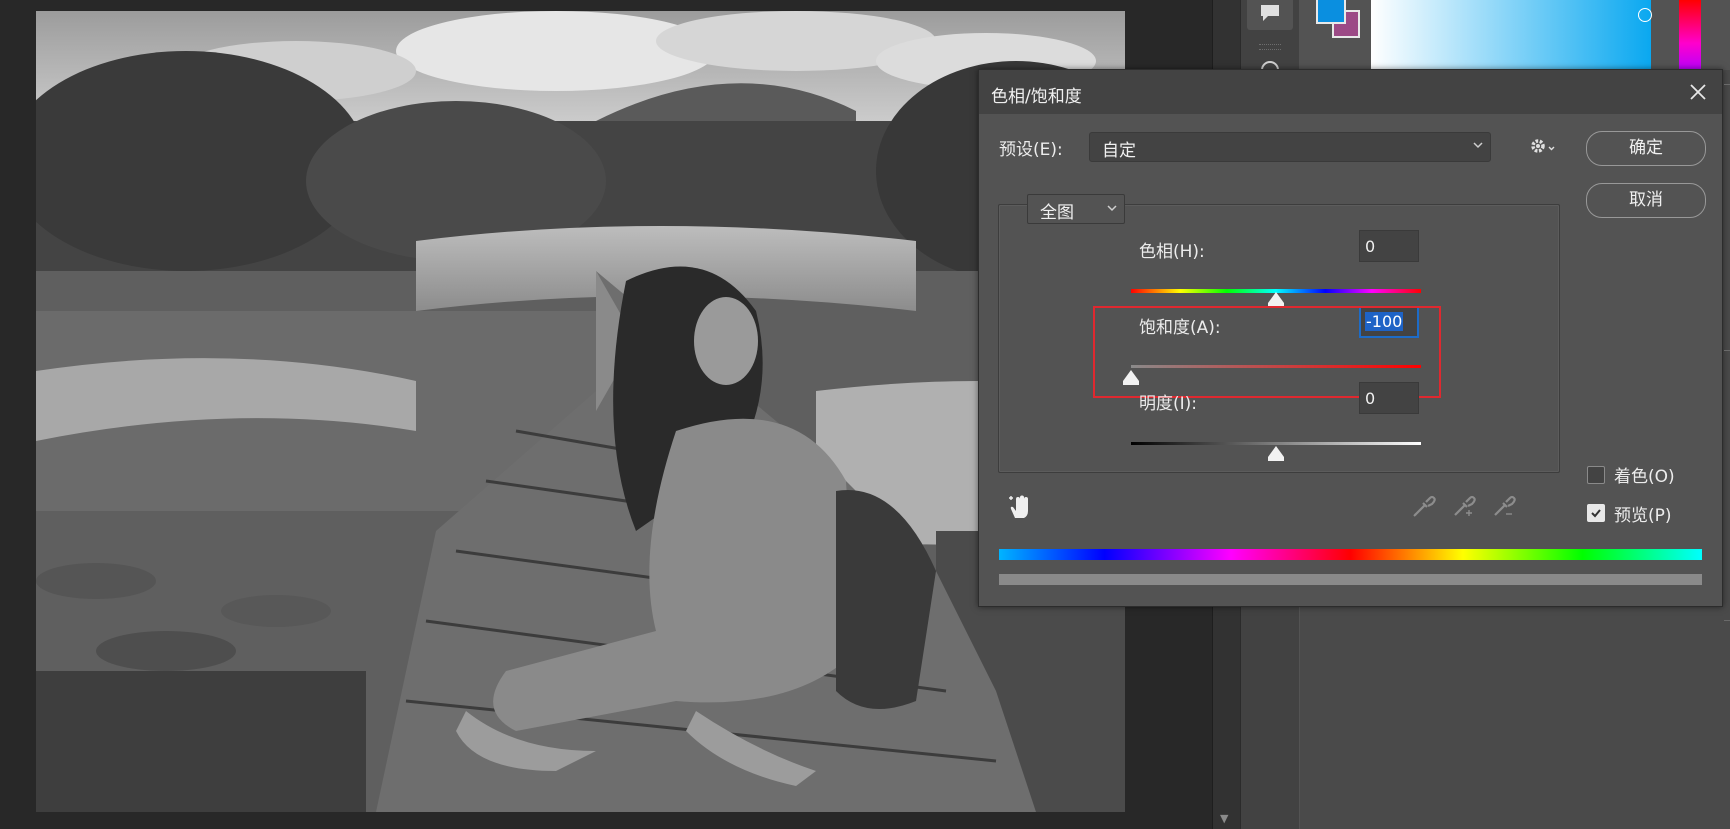 The width and height of the screenshot is (1730, 829). Describe the element at coordinates (1036, 97) in the screenshot. I see `dialog-title: 色相/饱和度` at that location.